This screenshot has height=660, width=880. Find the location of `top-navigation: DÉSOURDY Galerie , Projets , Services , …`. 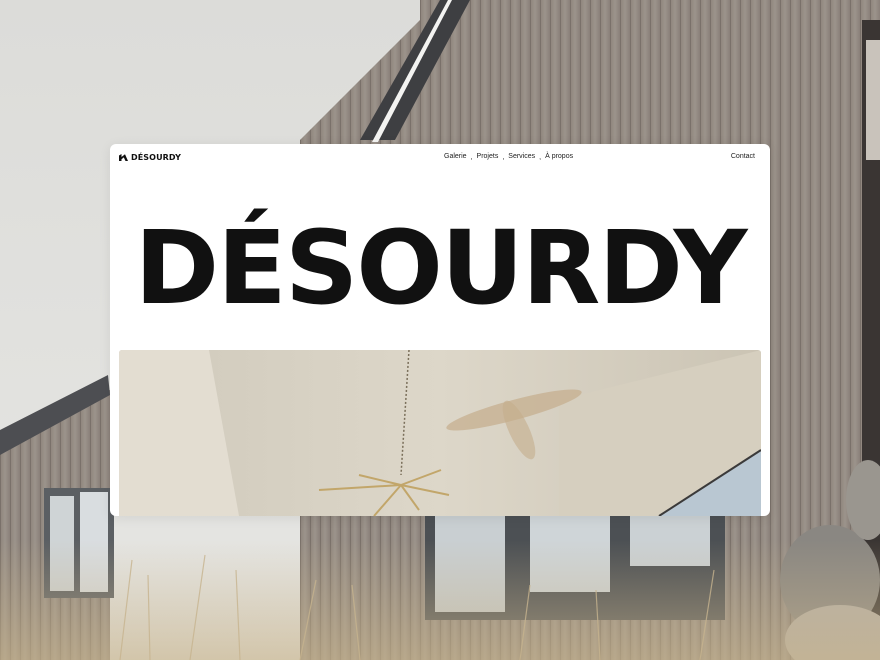

top-navigation: DÉSOURDY Galerie , Projets , Services , … is located at coordinates (440, 158).